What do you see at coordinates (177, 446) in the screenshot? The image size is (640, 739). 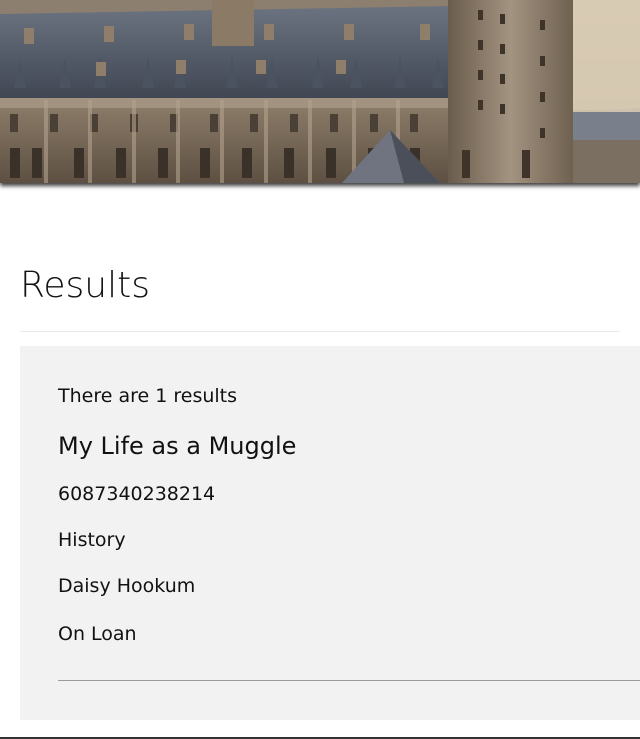 I see `result-title: My Life as a Muggle` at bounding box center [177, 446].